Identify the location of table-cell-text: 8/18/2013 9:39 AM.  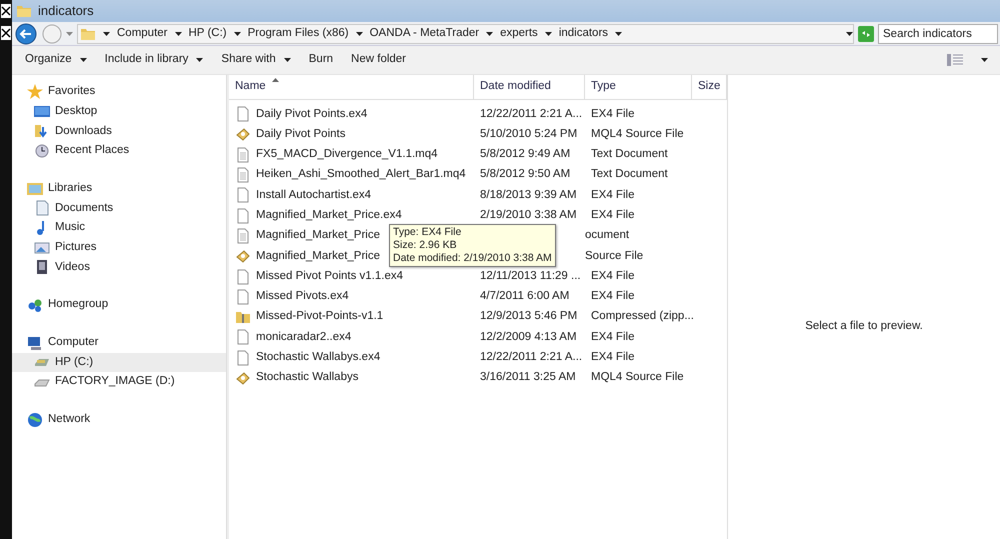
(528, 195).